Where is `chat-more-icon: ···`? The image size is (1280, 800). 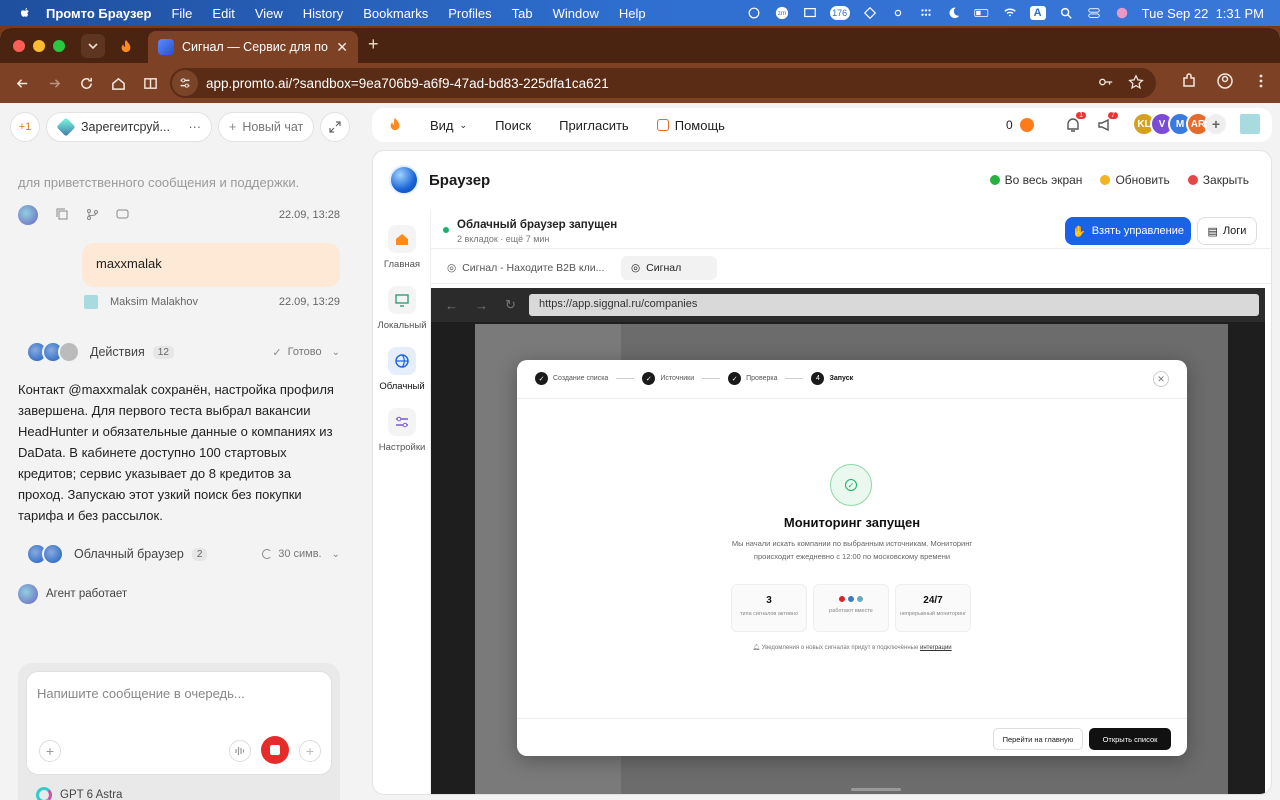
chat-more-icon: ··· is located at coordinates (195, 127).